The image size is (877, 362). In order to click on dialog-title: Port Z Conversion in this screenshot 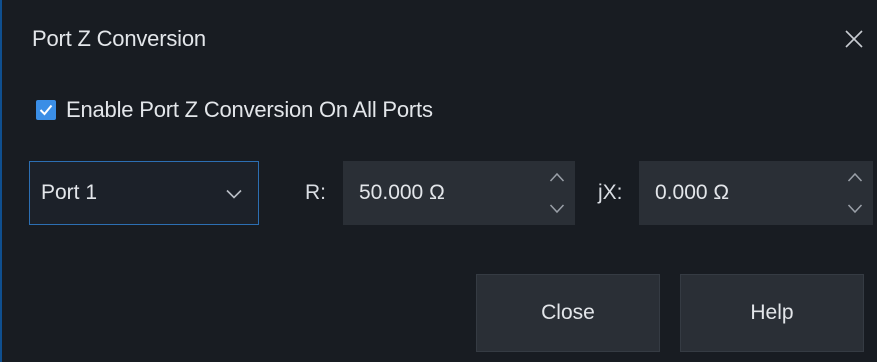, I will do `click(119, 38)`.